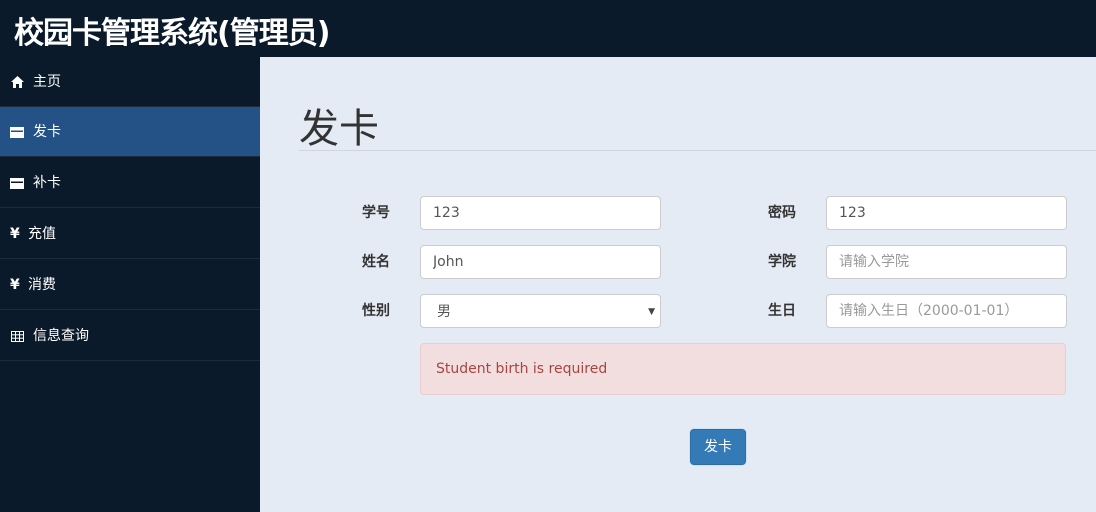 Image resolution: width=1096 pixels, height=512 pixels. What do you see at coordinates (17, 82) in the screenshot?
I see `home-icon` at bounding box center [17, 82].